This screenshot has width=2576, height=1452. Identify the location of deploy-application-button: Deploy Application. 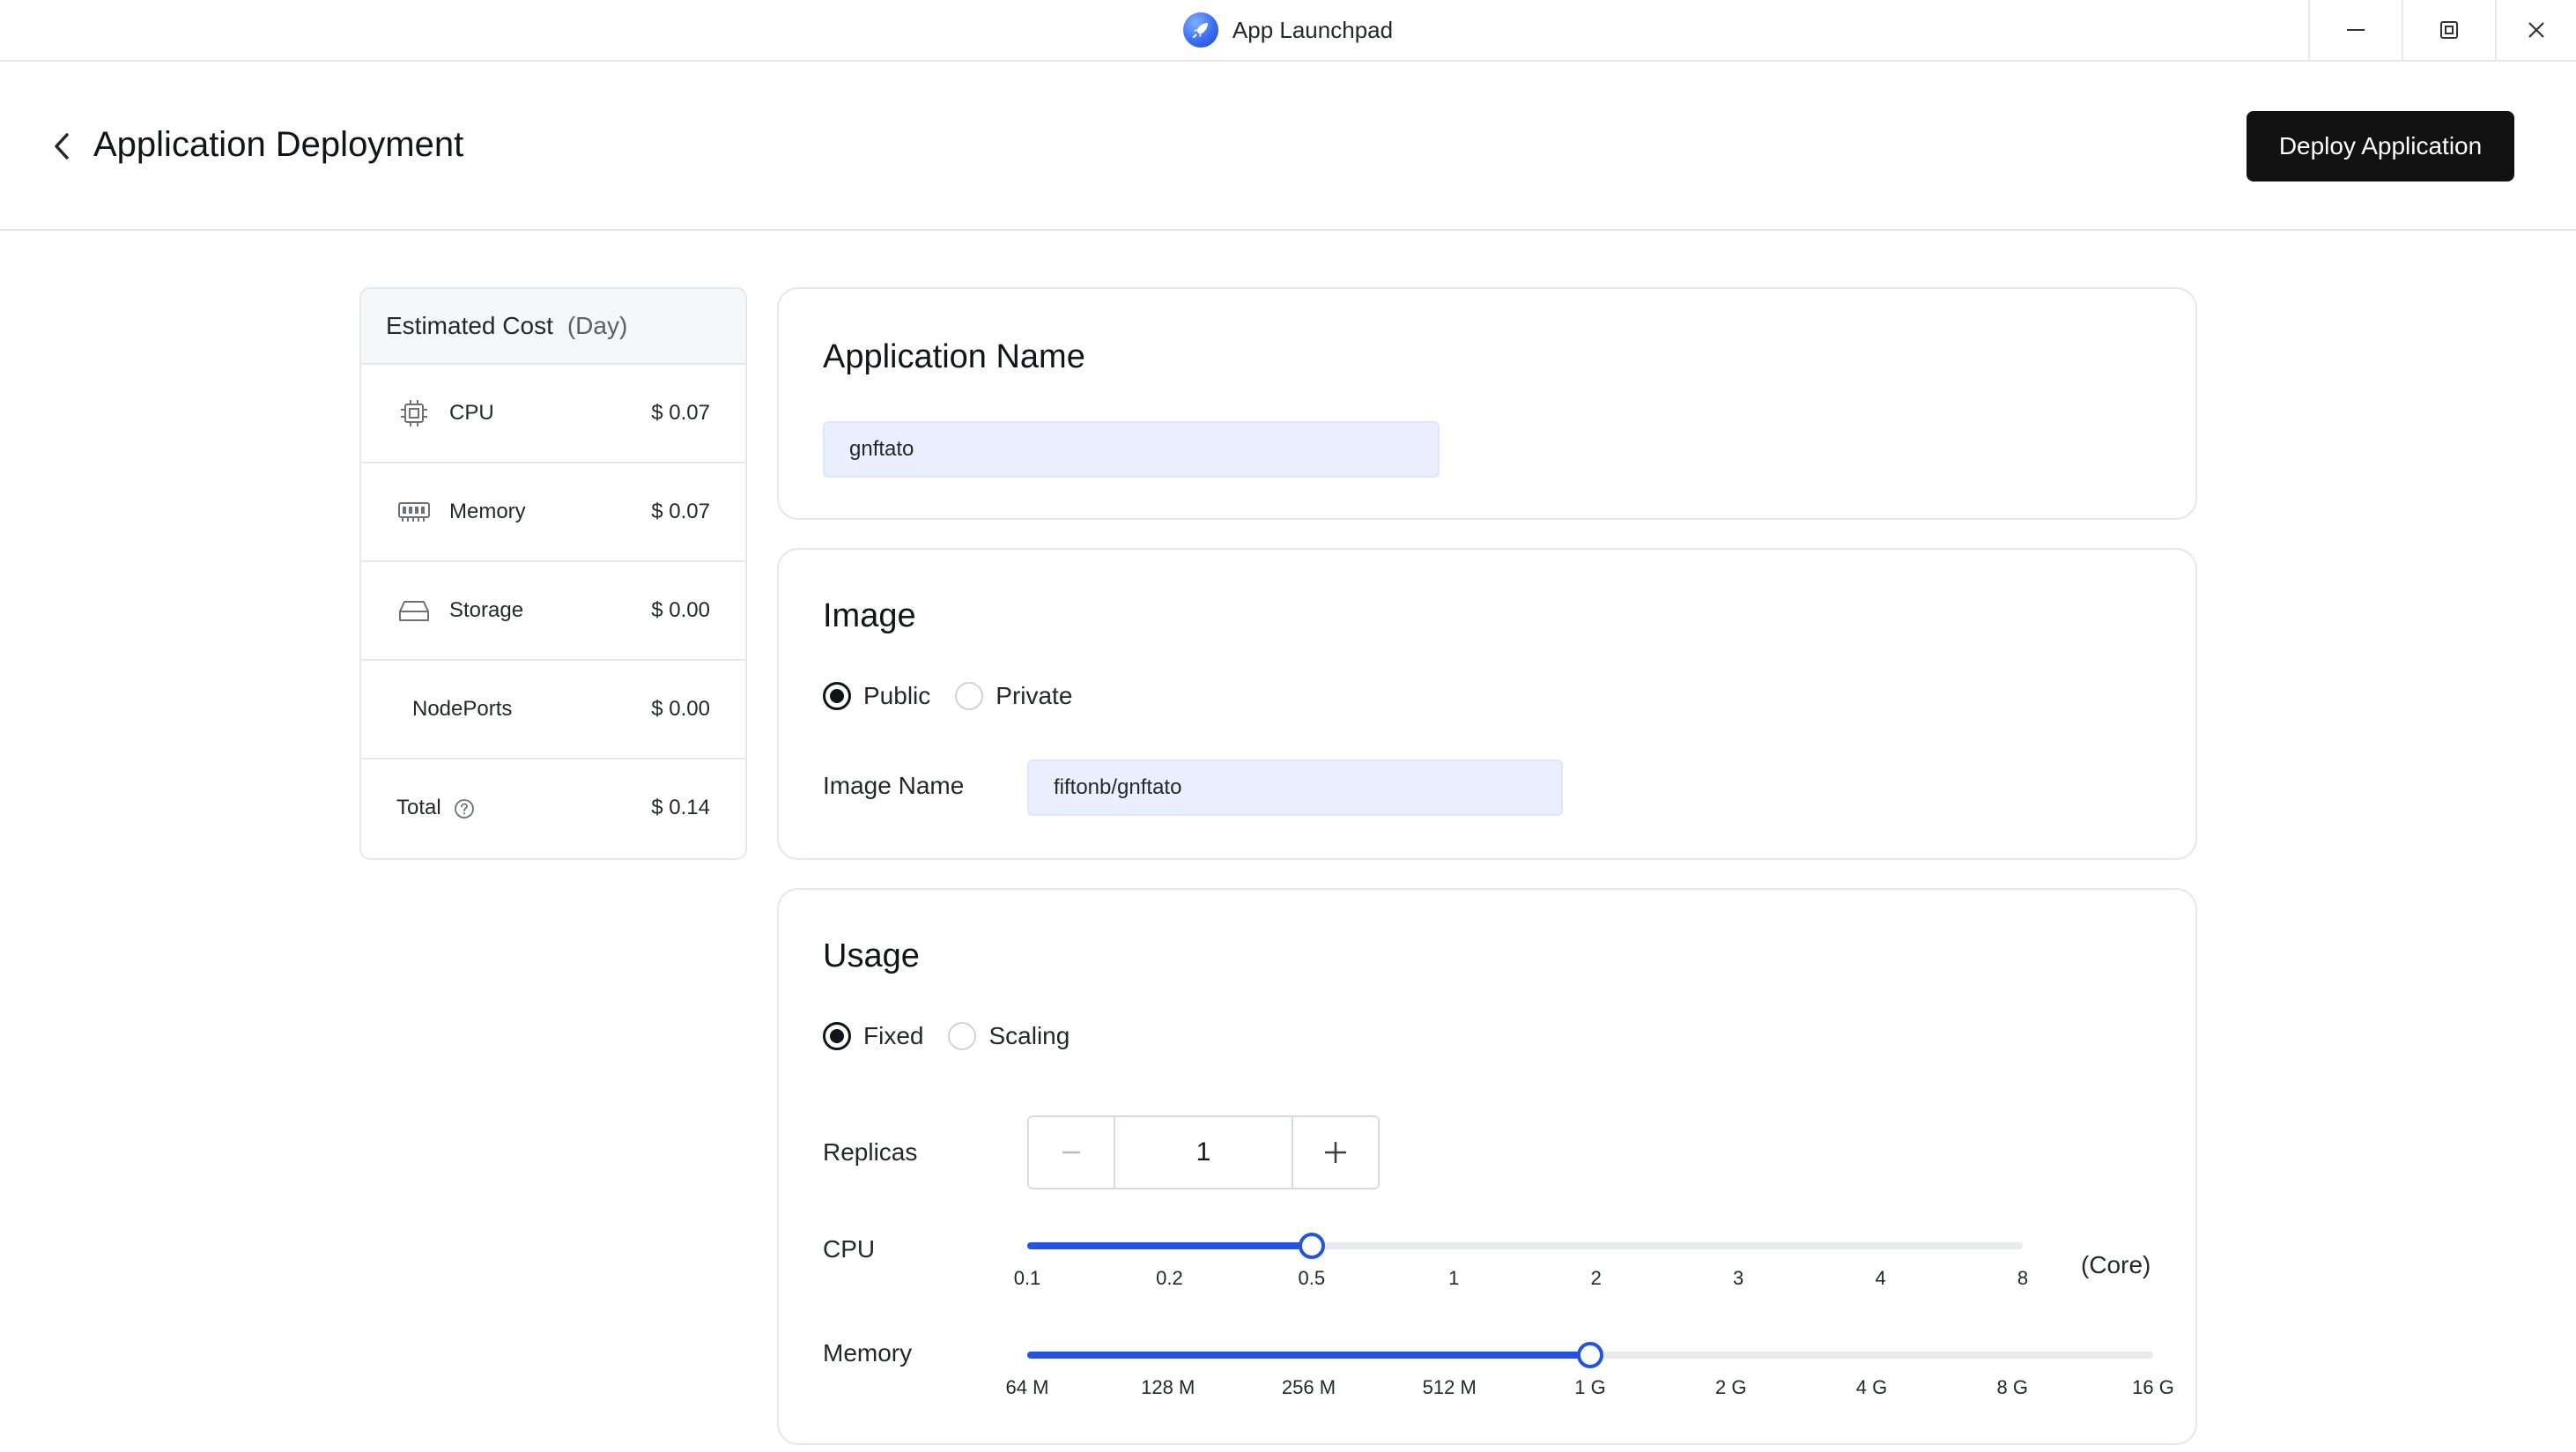
(2380, 146).